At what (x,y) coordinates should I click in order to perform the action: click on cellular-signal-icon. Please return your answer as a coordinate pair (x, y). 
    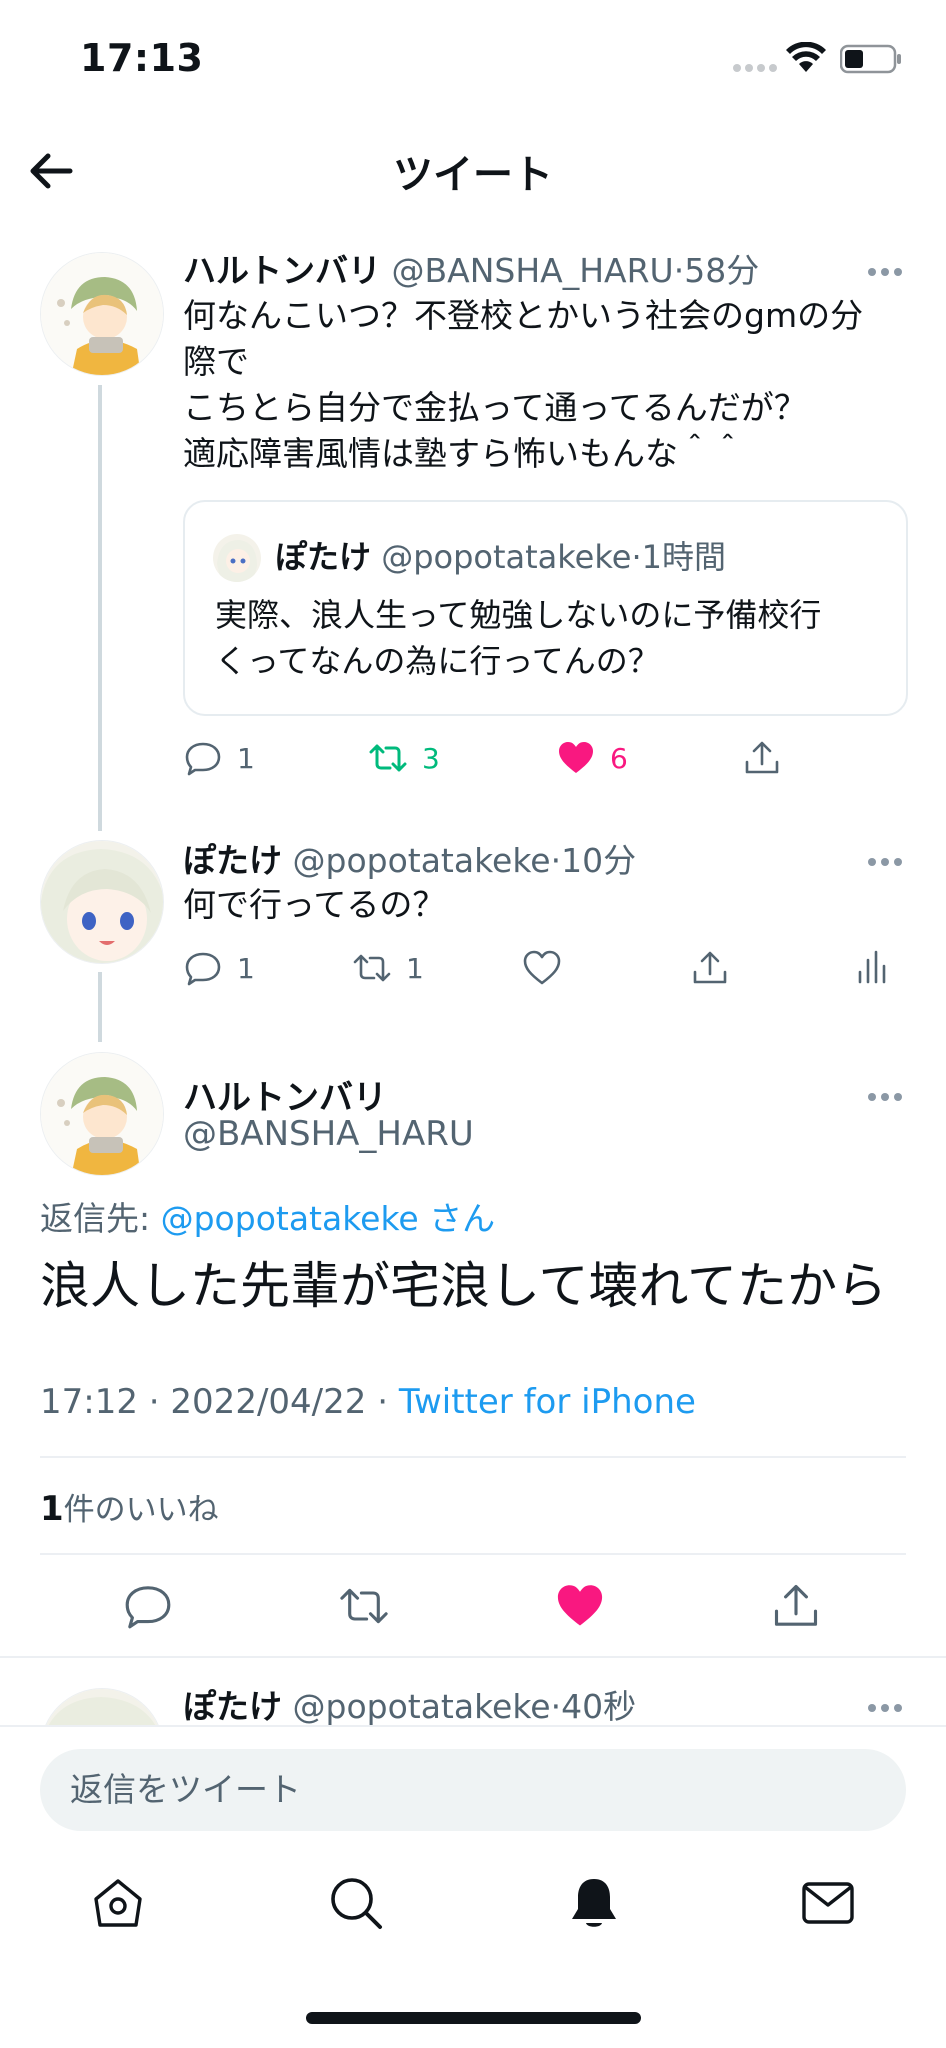
    Looking at the image, I should click on (755, 68).